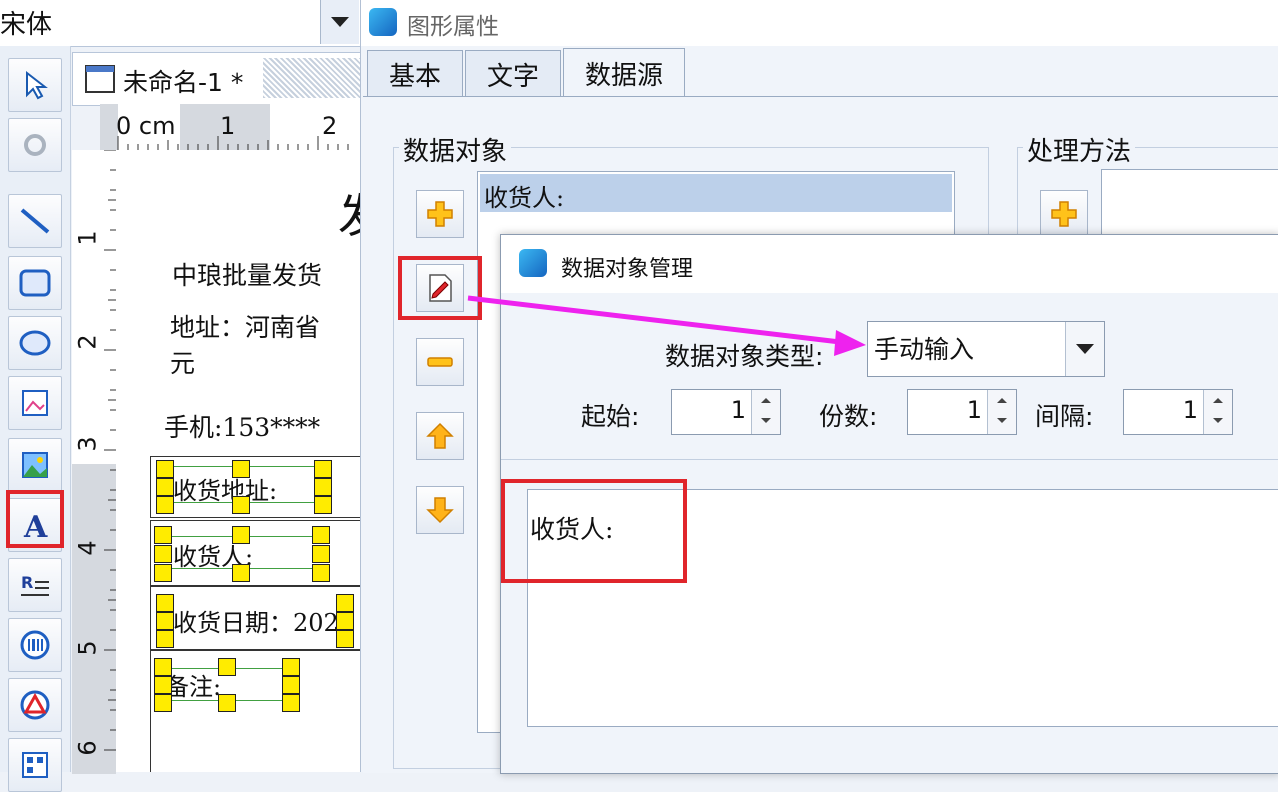 The image size is (1278, 792). What do you see at coordinates (666, 325) in the screenshot?
I see `annotation-arrow-icon` at bounding box center [666, 325].